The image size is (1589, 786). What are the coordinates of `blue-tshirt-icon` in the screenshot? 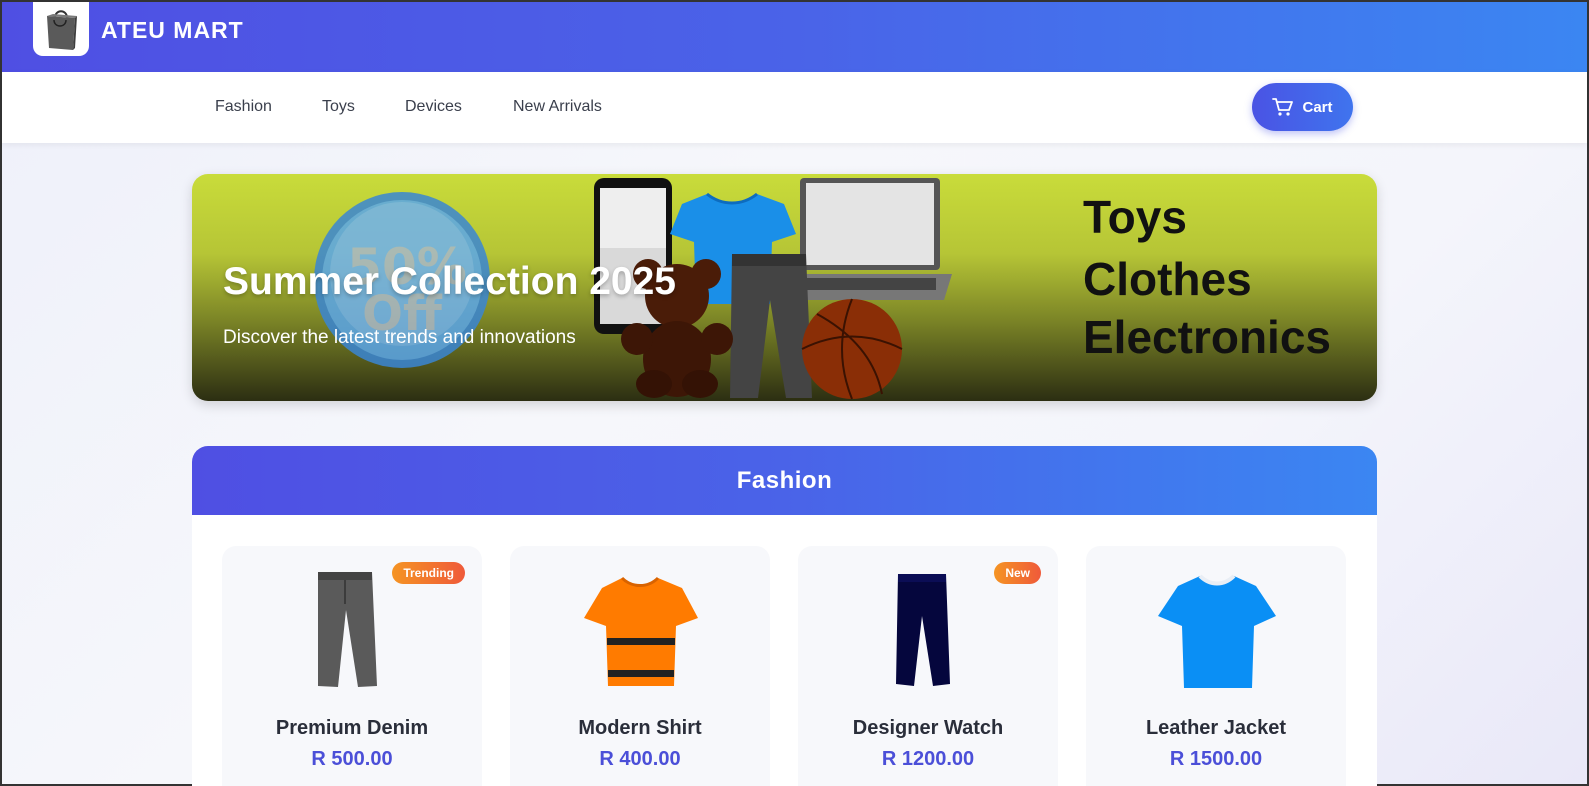 It's located at (1217, 631).